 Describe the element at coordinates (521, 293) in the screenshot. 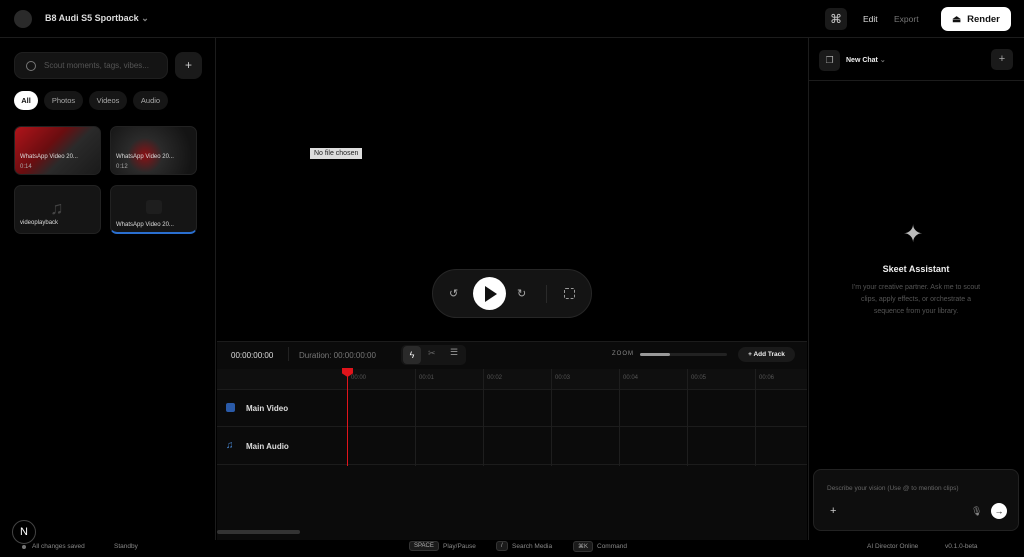

I see `forward-10-icon: ↻` at that location.